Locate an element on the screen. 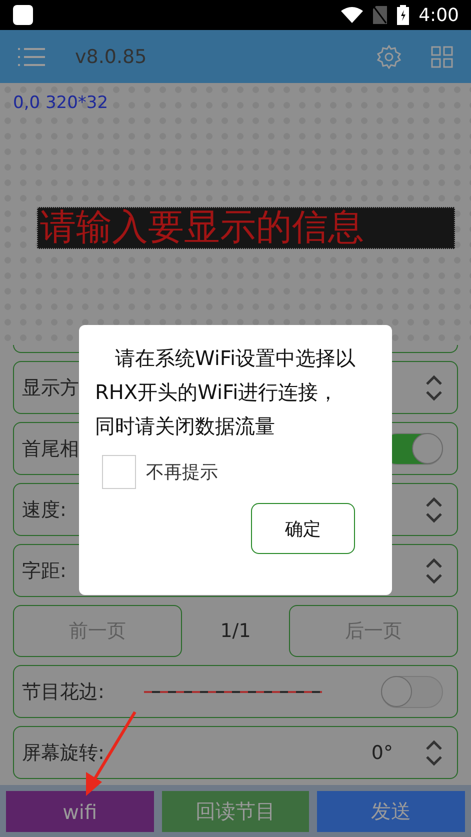 The height and width of the screenshot is (837, 471). setting-label: 屏幕旋转: is located at coordinates (63, 753).